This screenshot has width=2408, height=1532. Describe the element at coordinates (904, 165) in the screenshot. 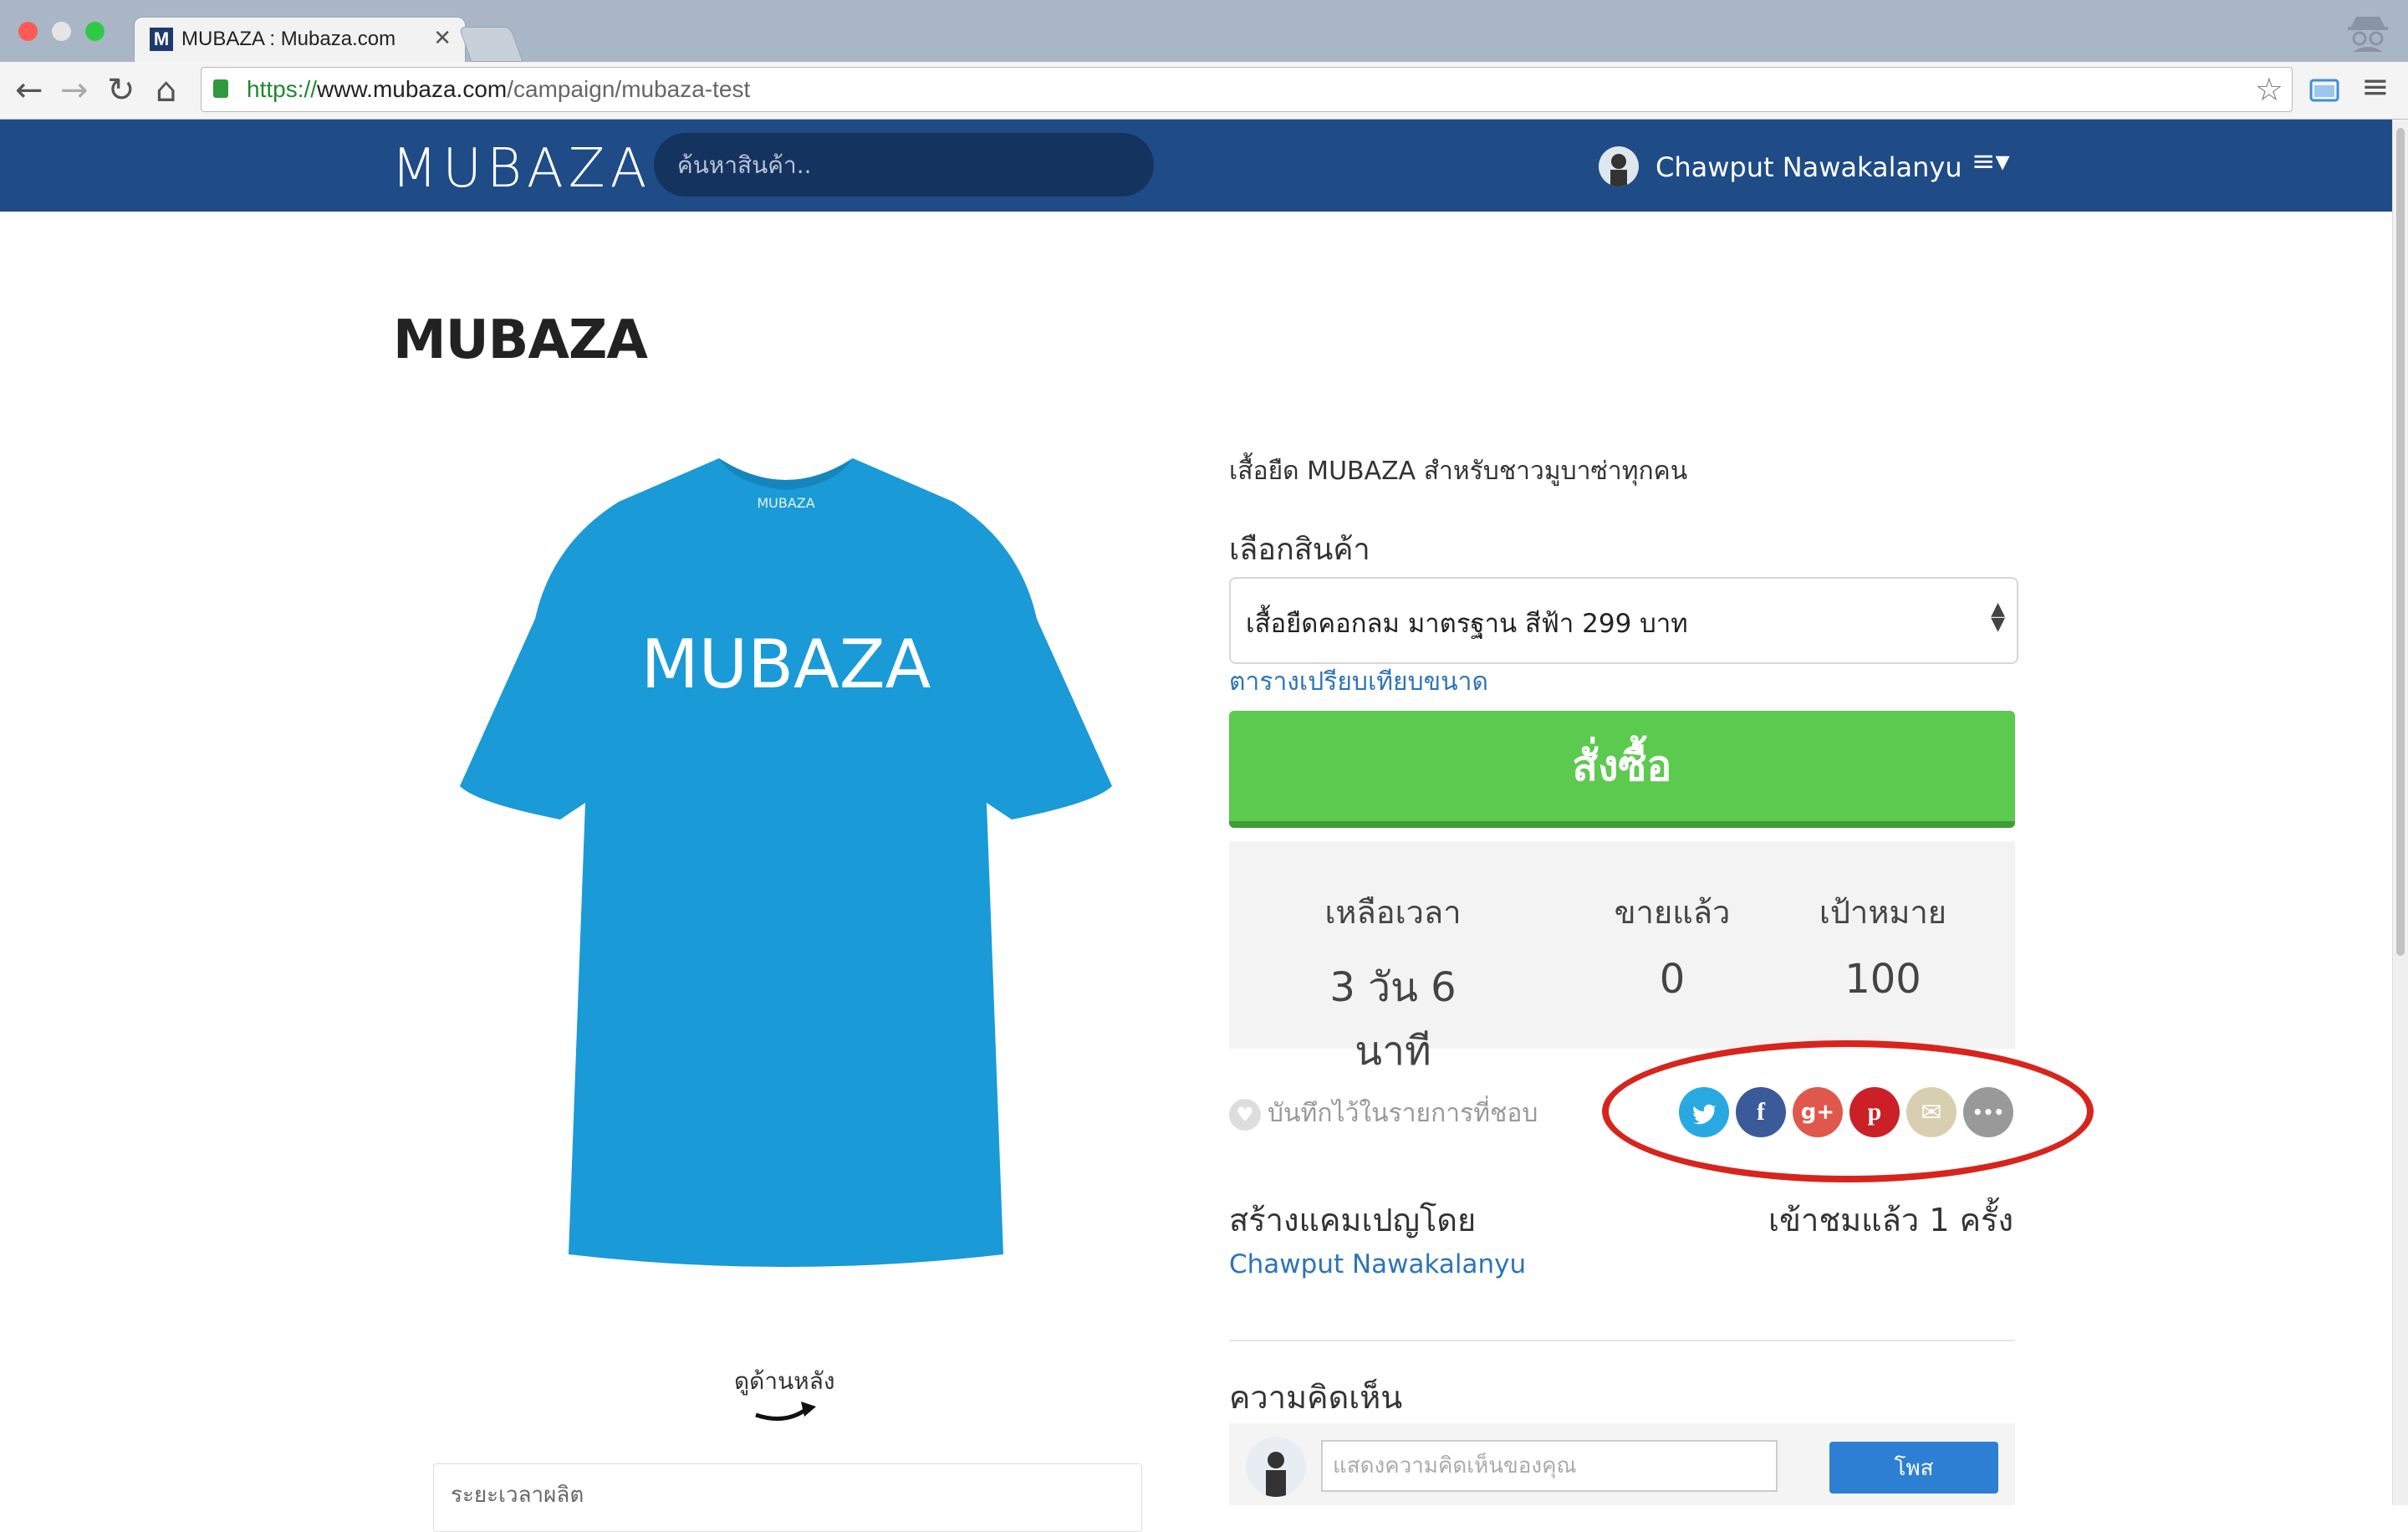

I see `site-search-input` at that location.